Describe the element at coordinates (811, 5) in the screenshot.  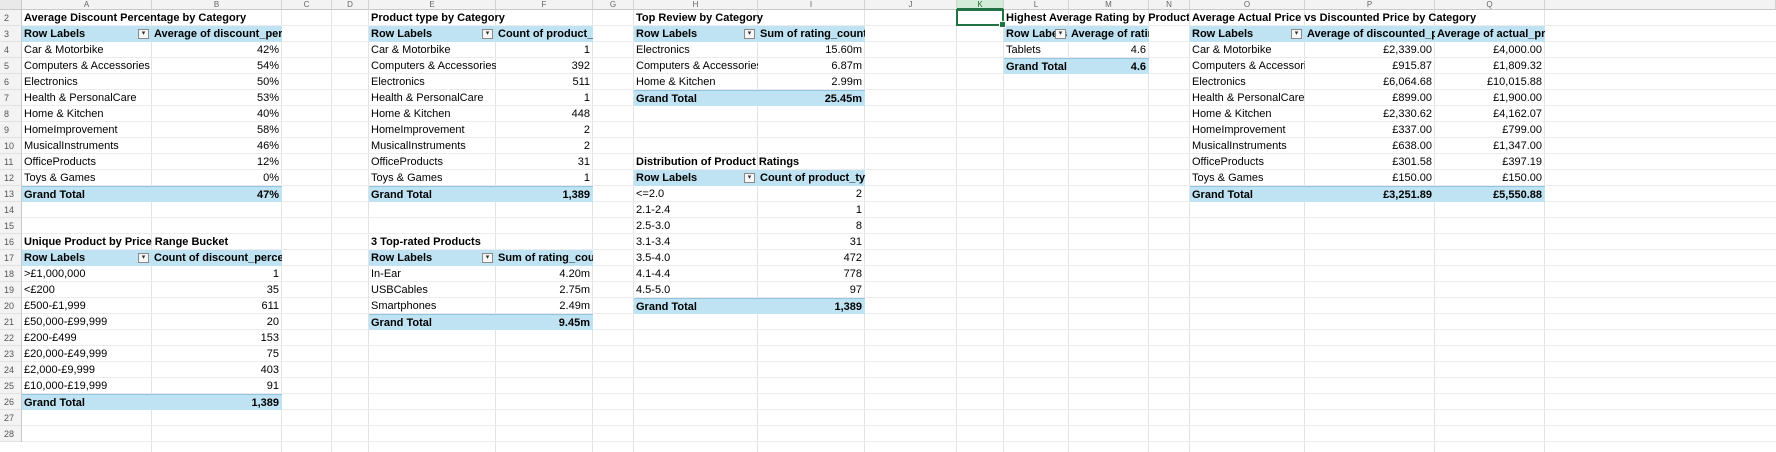
I see `column-header-i: I` at that location.